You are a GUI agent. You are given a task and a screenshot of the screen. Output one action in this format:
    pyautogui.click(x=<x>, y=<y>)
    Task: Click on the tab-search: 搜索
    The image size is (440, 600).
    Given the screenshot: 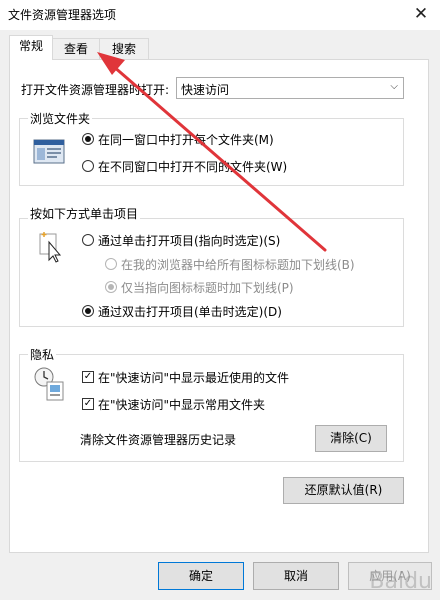 What is the action you would take?
    pyautogui.click(x=124, y=49)
    